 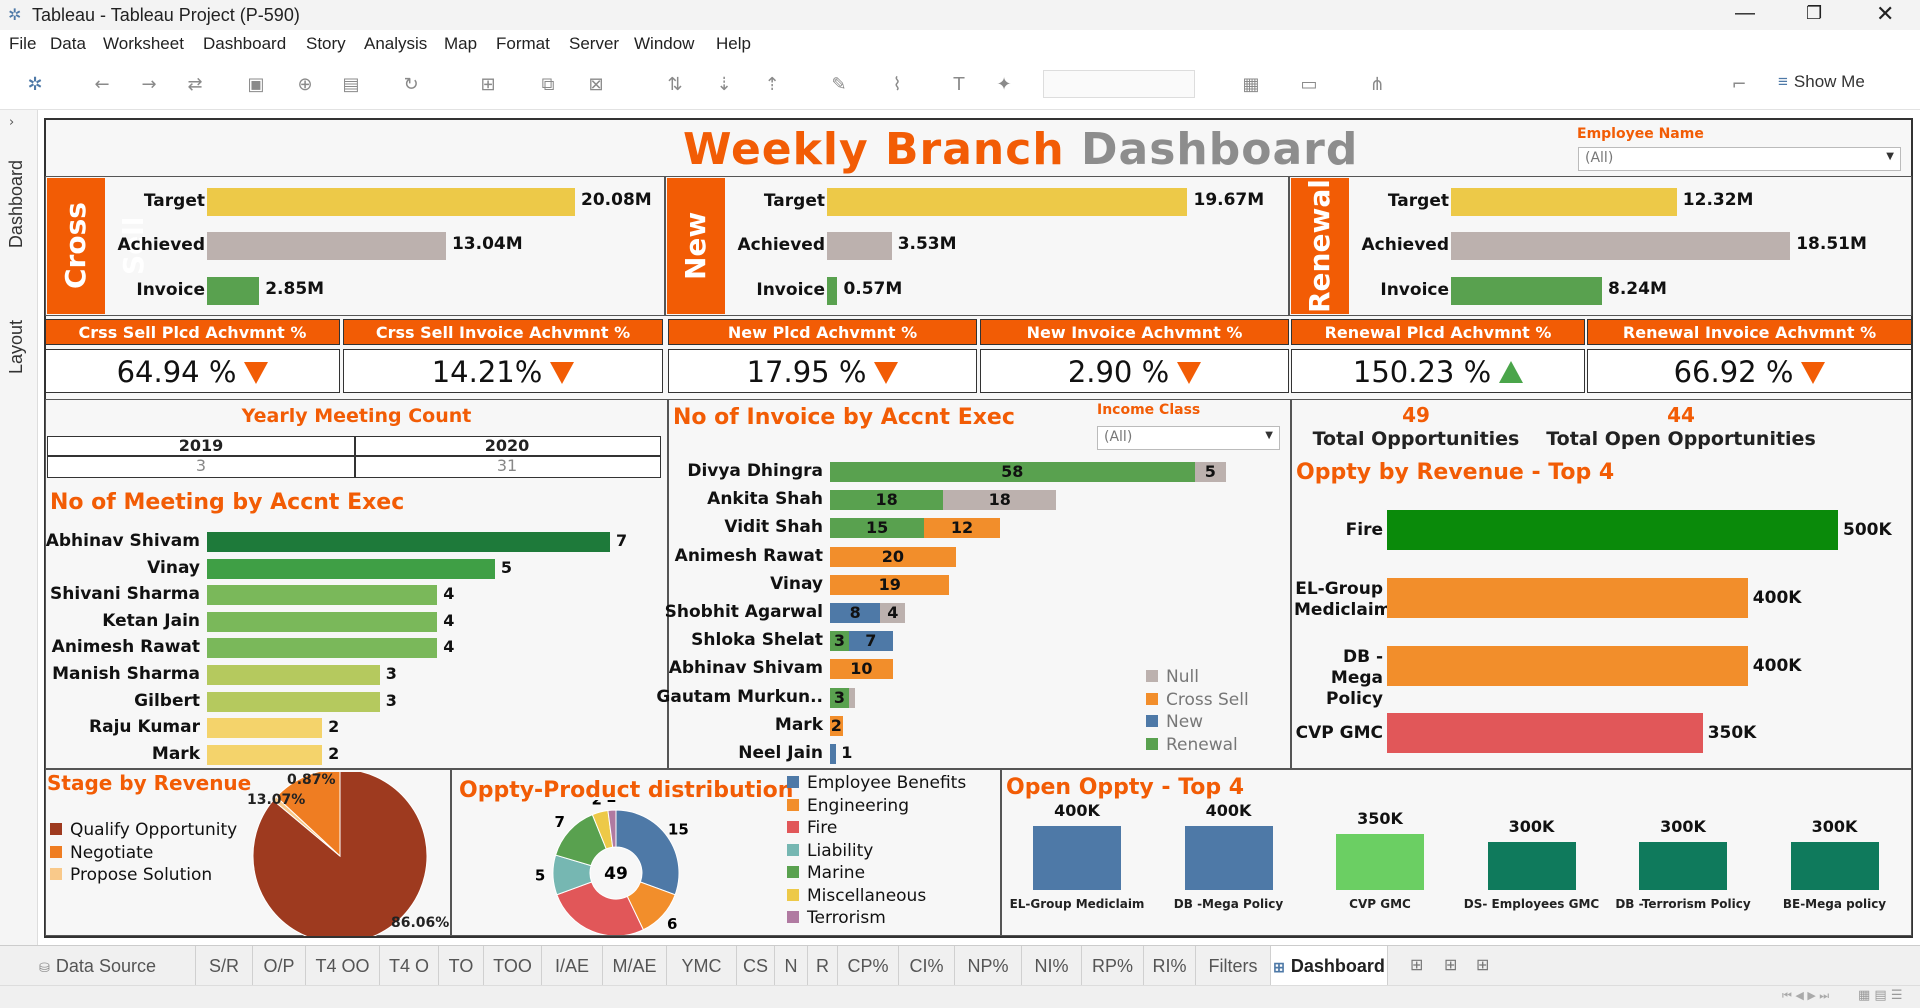 I want to click on show-cards-icon: ▦, so click(x=1251, y=85).